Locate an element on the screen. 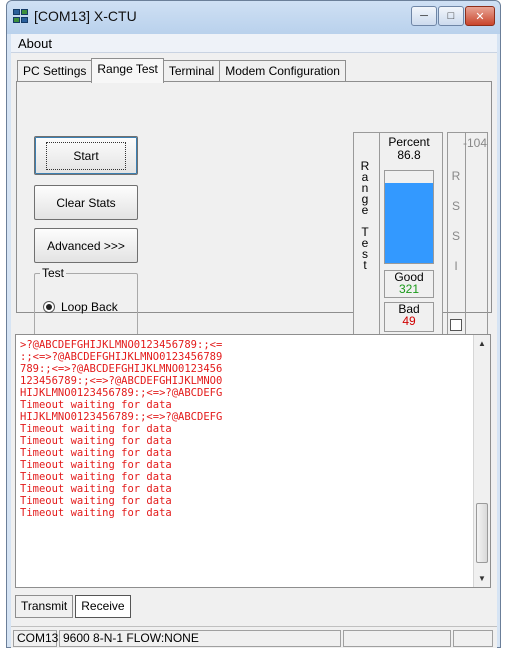  minimize-icon: ─ is located at coordinates (424, 16).